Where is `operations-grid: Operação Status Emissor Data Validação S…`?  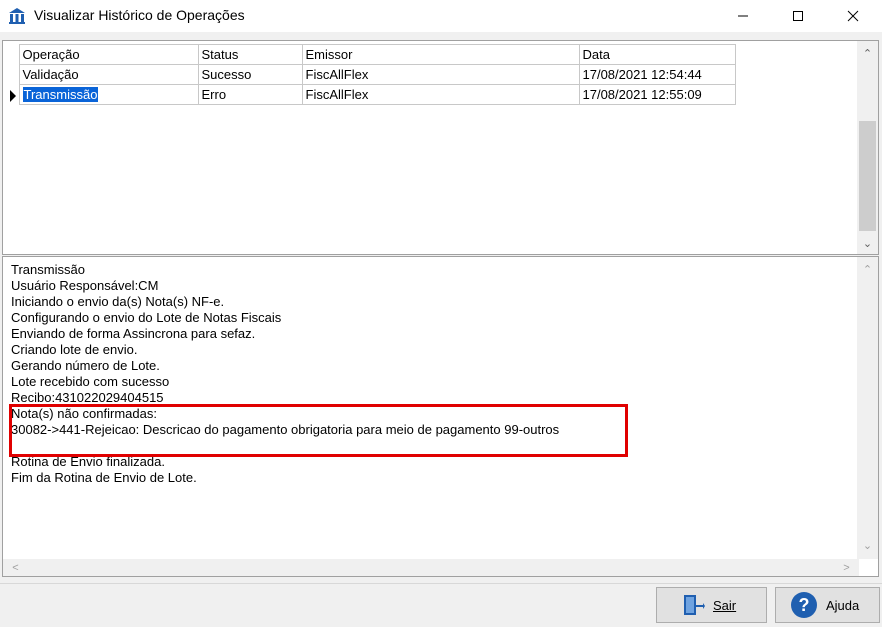
operations-grid: Operação Status Emissor Data Validação S… is located at coordinates (371, 74).